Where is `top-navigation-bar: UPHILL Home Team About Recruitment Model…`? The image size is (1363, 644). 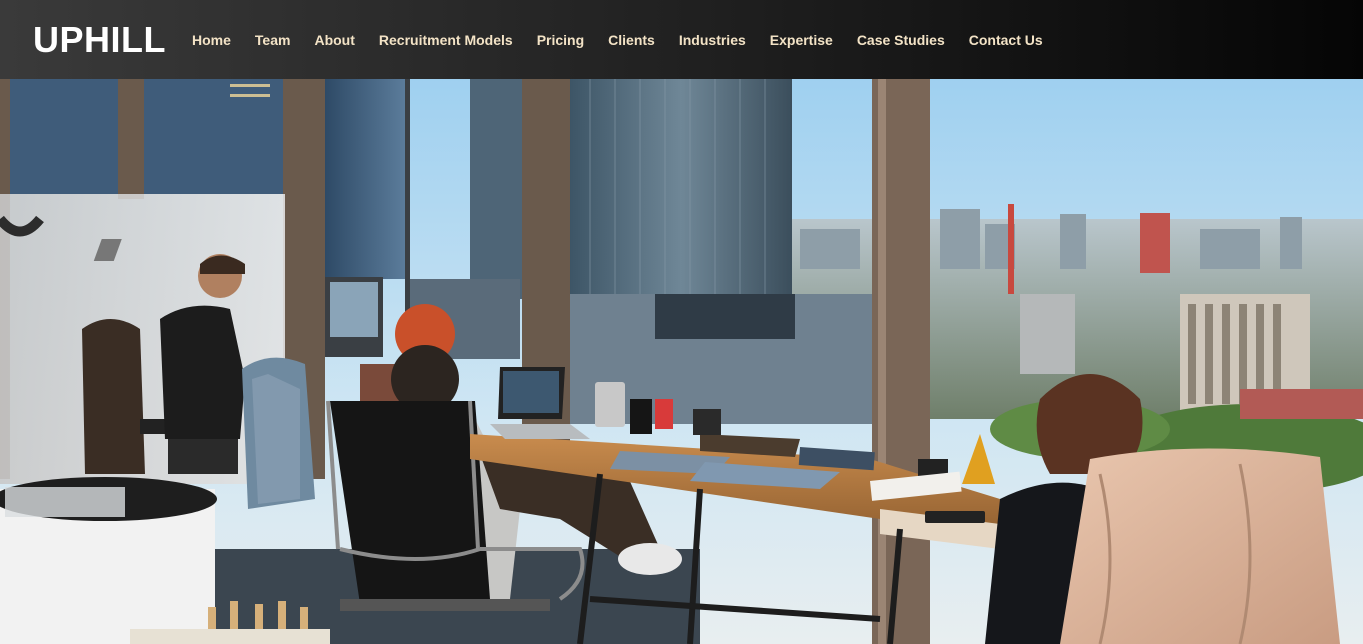
top-navigation-bar: UPHILL Home Team About Recruitment Model… is located at coordinates (681, 39).